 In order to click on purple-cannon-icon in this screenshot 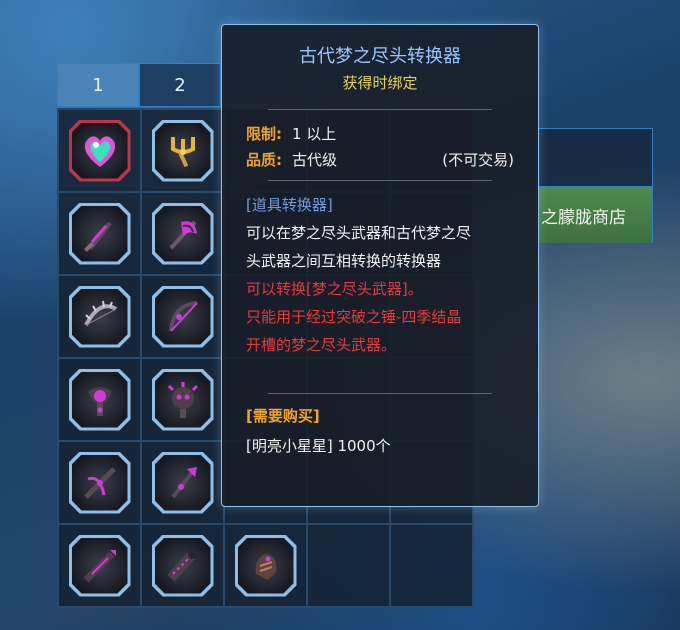, I will do `click(181, 565)`.